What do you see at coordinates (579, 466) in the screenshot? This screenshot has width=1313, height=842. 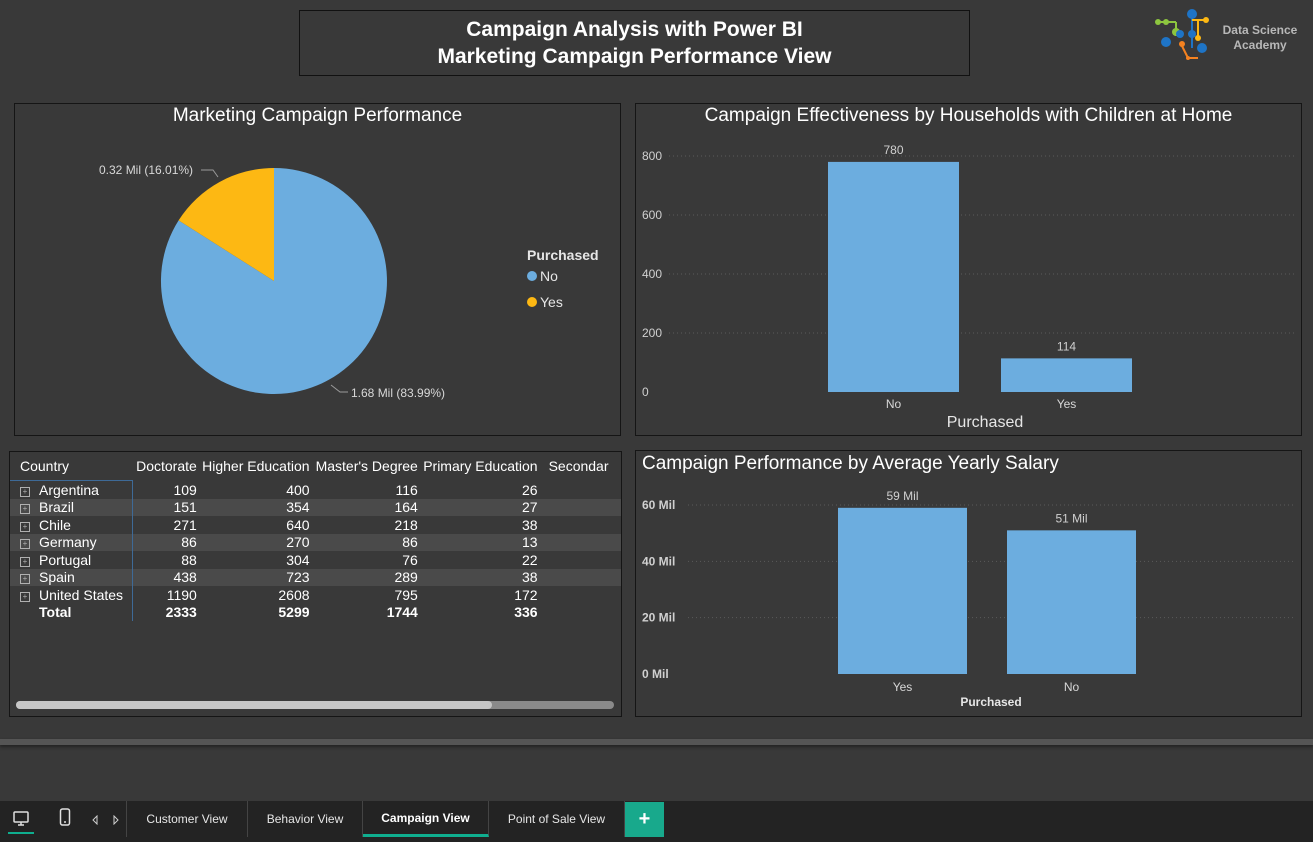 I see `matrix-header-secondary: Secondar` at bounding box center [579, 466].